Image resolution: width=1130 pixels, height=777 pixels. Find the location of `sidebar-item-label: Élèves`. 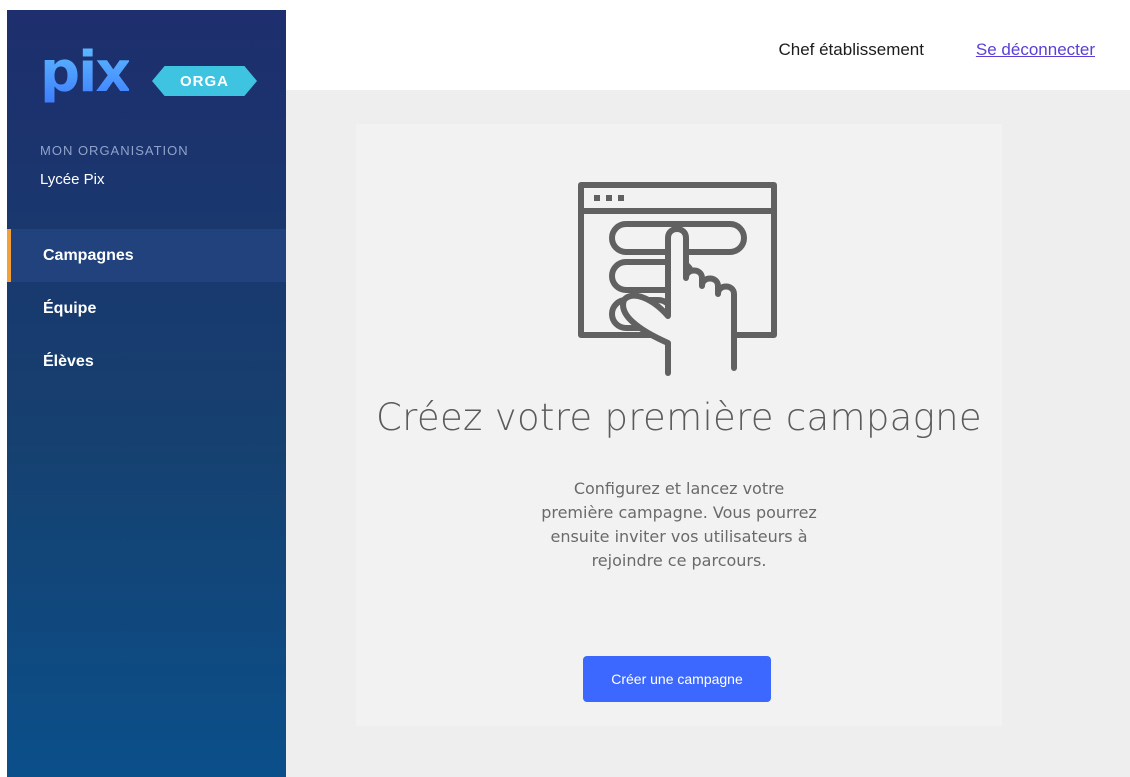

sidebar-item-label: Élèves is located at coordinates (68, 361).